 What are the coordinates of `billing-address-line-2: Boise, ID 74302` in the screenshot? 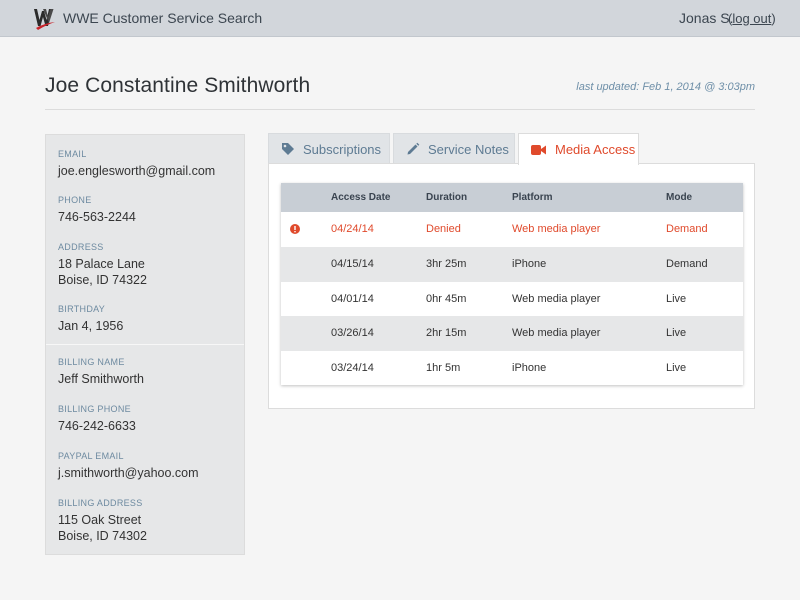 It's located at (102, 536).